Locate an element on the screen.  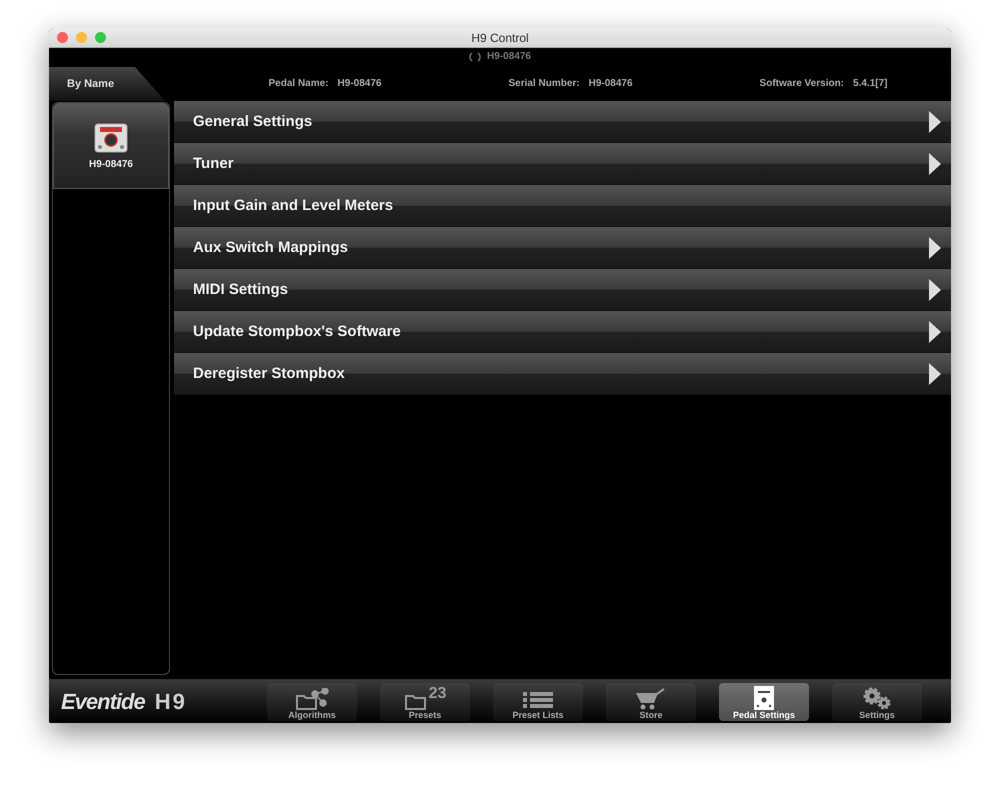
row-label: Update Stompbox's Software is located at coordinates (297, 331).